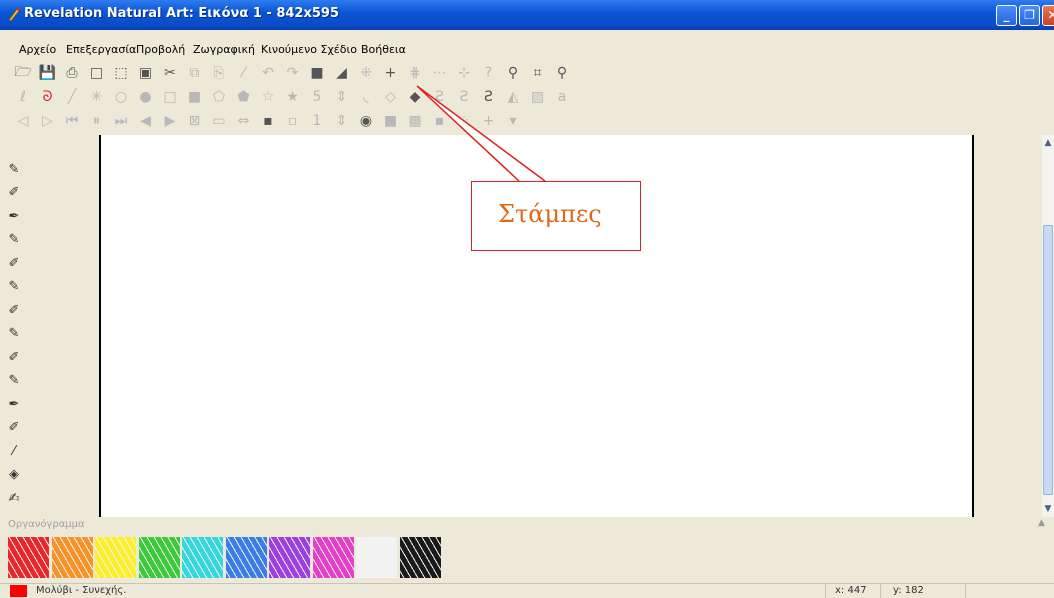  Describe the element at coordinates (317, 121) in the screenshot. I see `brush-size-value: 1` at that location.